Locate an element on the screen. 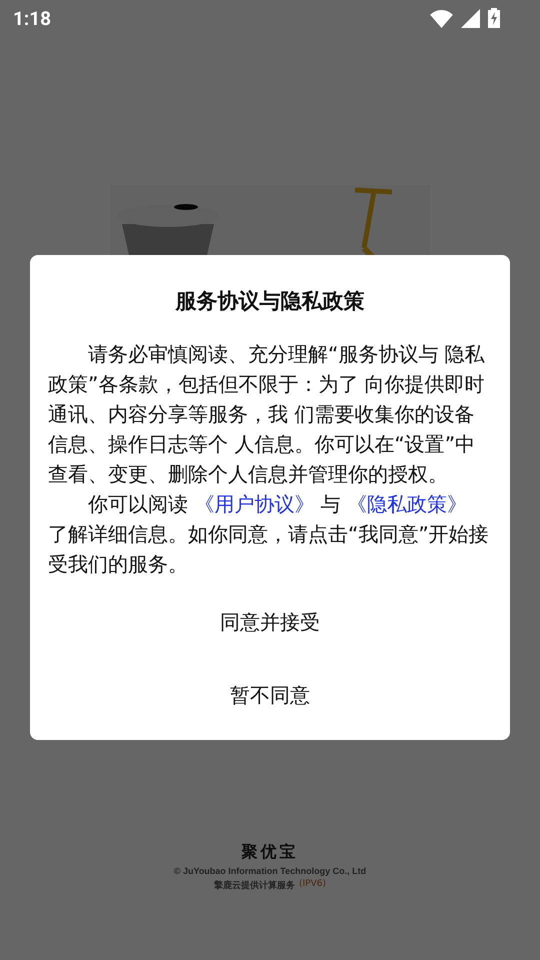 The width and height of the screenshot is (540, 960). ipv6-tag: (IPV6) is located at coordinates (312, 885).